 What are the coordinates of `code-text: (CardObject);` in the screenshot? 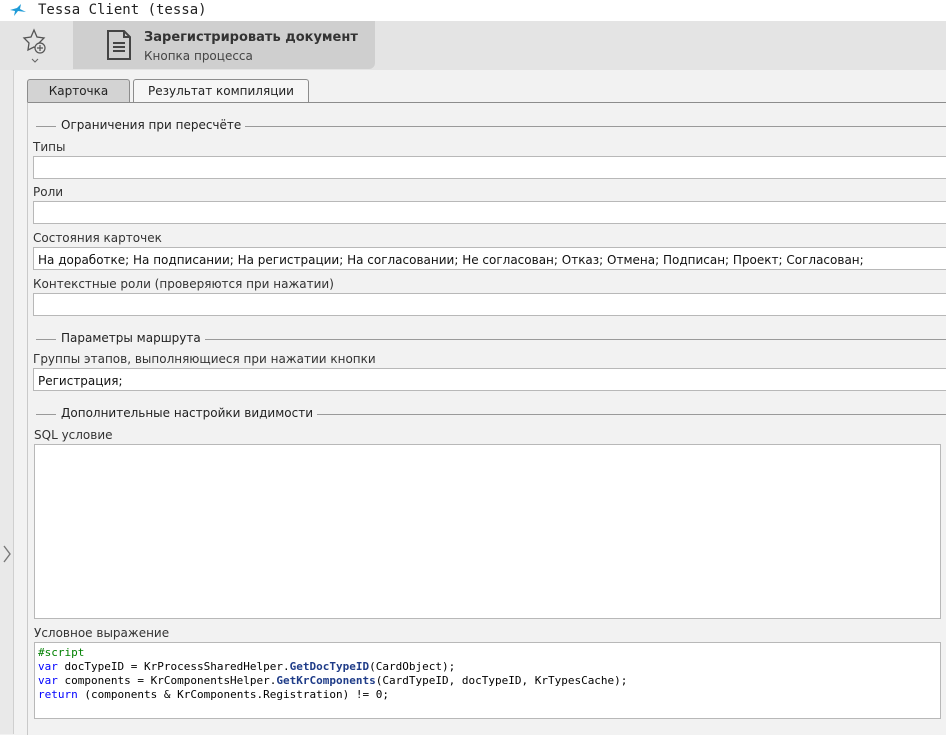 It's located at (412, 666).